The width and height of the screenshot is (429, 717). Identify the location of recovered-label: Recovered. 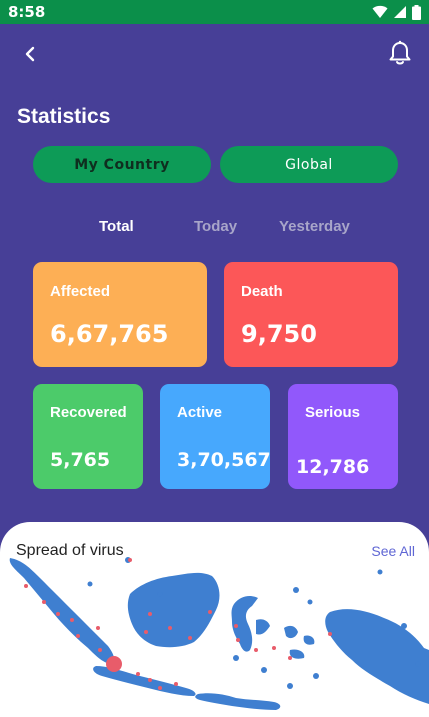
(88, 412).